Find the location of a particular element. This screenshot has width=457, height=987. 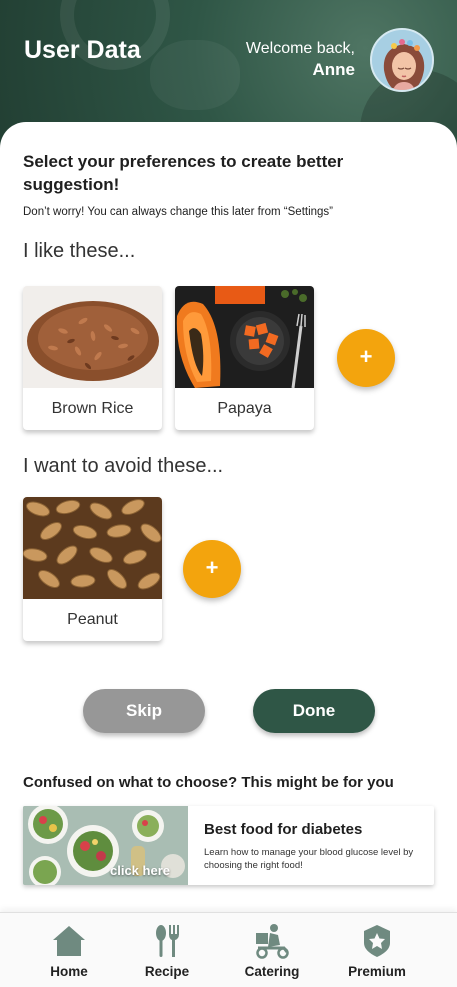

click-here-link: click here is located at coordinates (140, 870).